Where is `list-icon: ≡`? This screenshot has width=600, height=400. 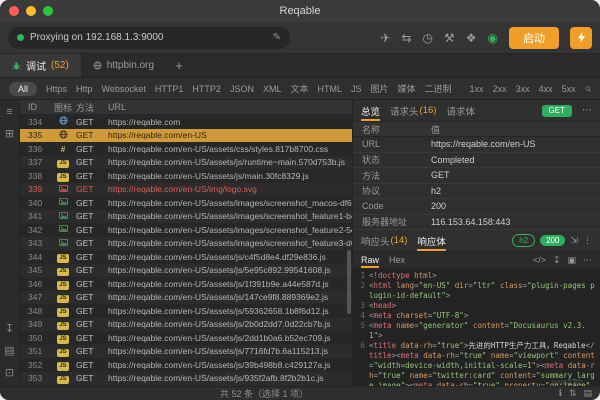 list-icon: ≡ is located at coordinates (9, 112).